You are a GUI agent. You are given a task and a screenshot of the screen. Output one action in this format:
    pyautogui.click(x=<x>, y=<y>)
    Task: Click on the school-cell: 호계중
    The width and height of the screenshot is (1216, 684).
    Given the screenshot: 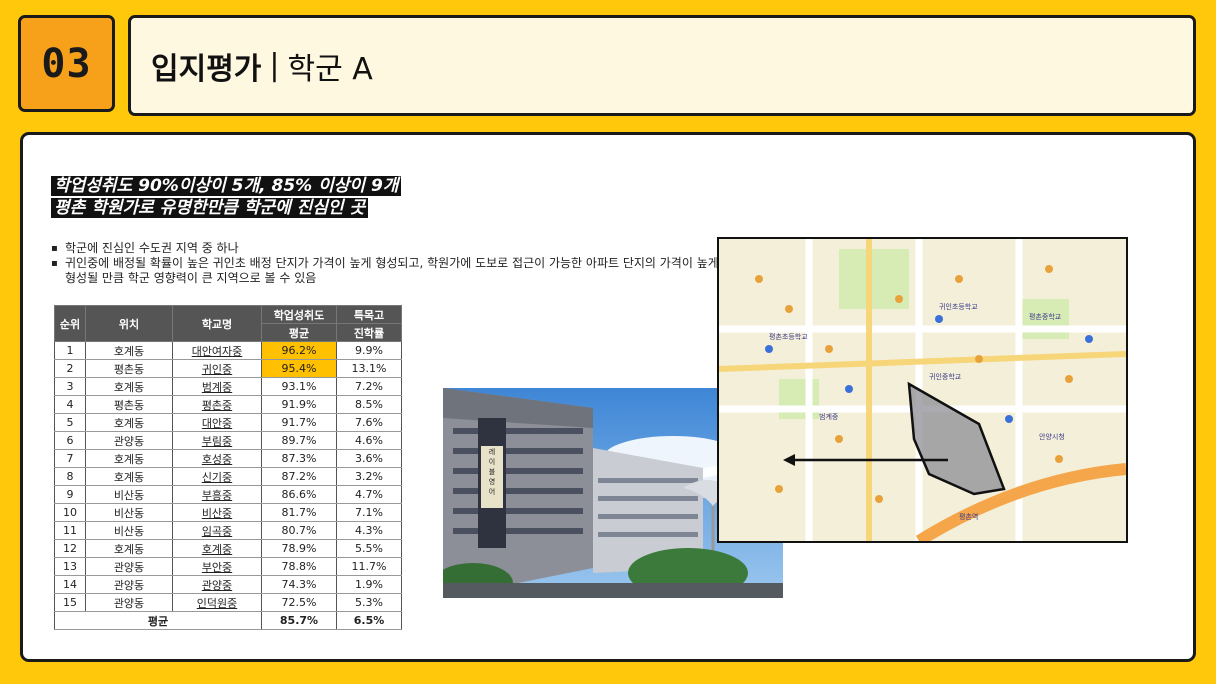 What is the action you would take?
    pyautogui.click(x=217, y=548)
    